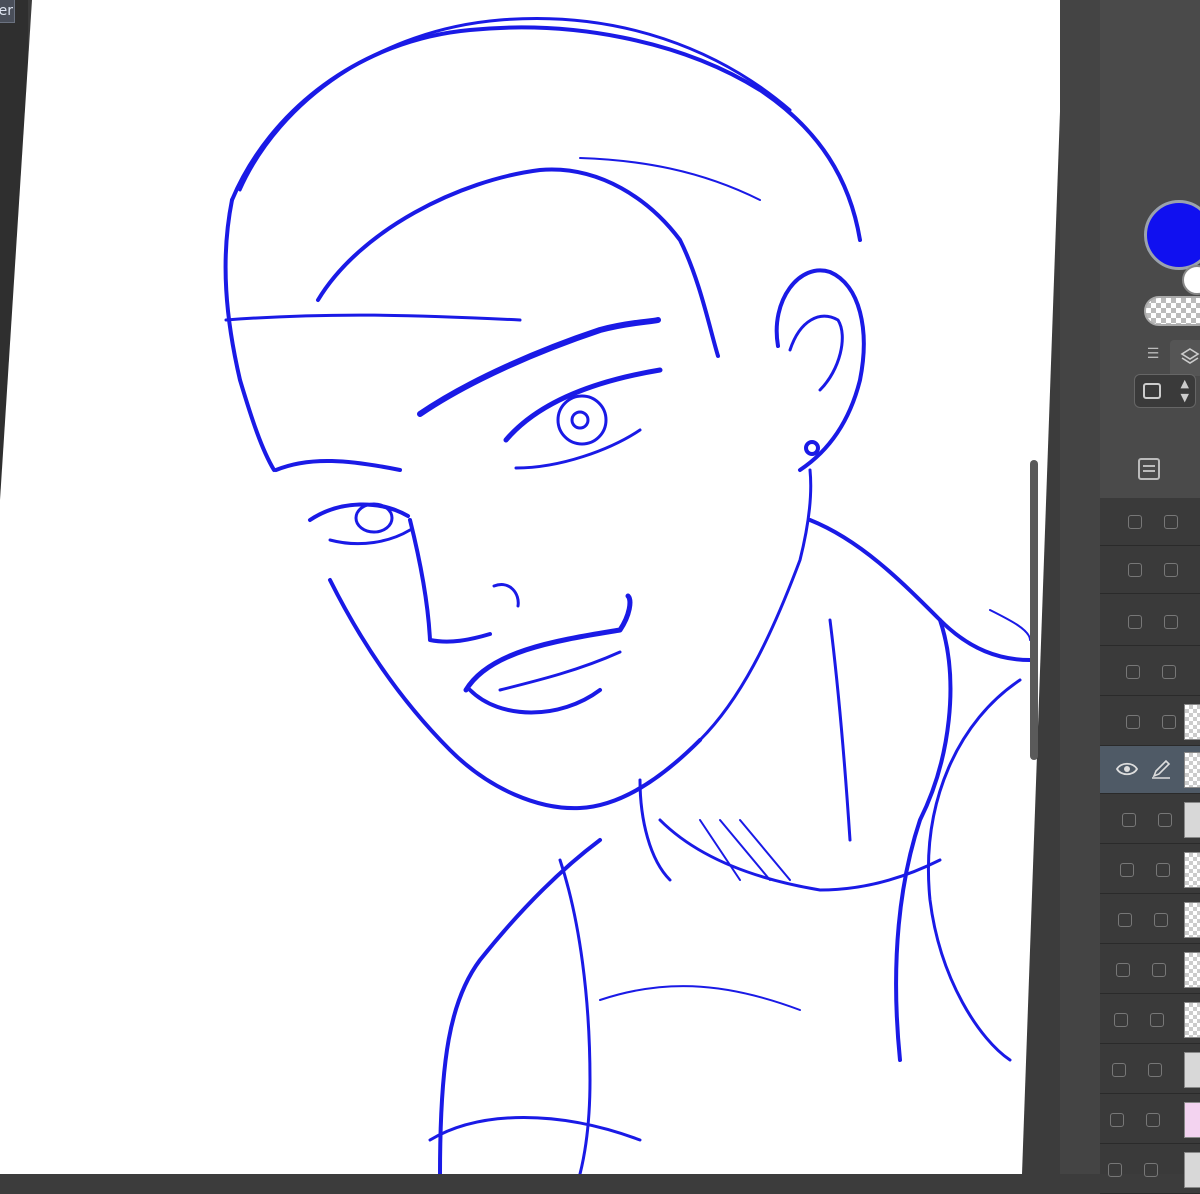 The image size is (1200, 1194). I want to click on transparent-color-chip, so click(1172, 311).